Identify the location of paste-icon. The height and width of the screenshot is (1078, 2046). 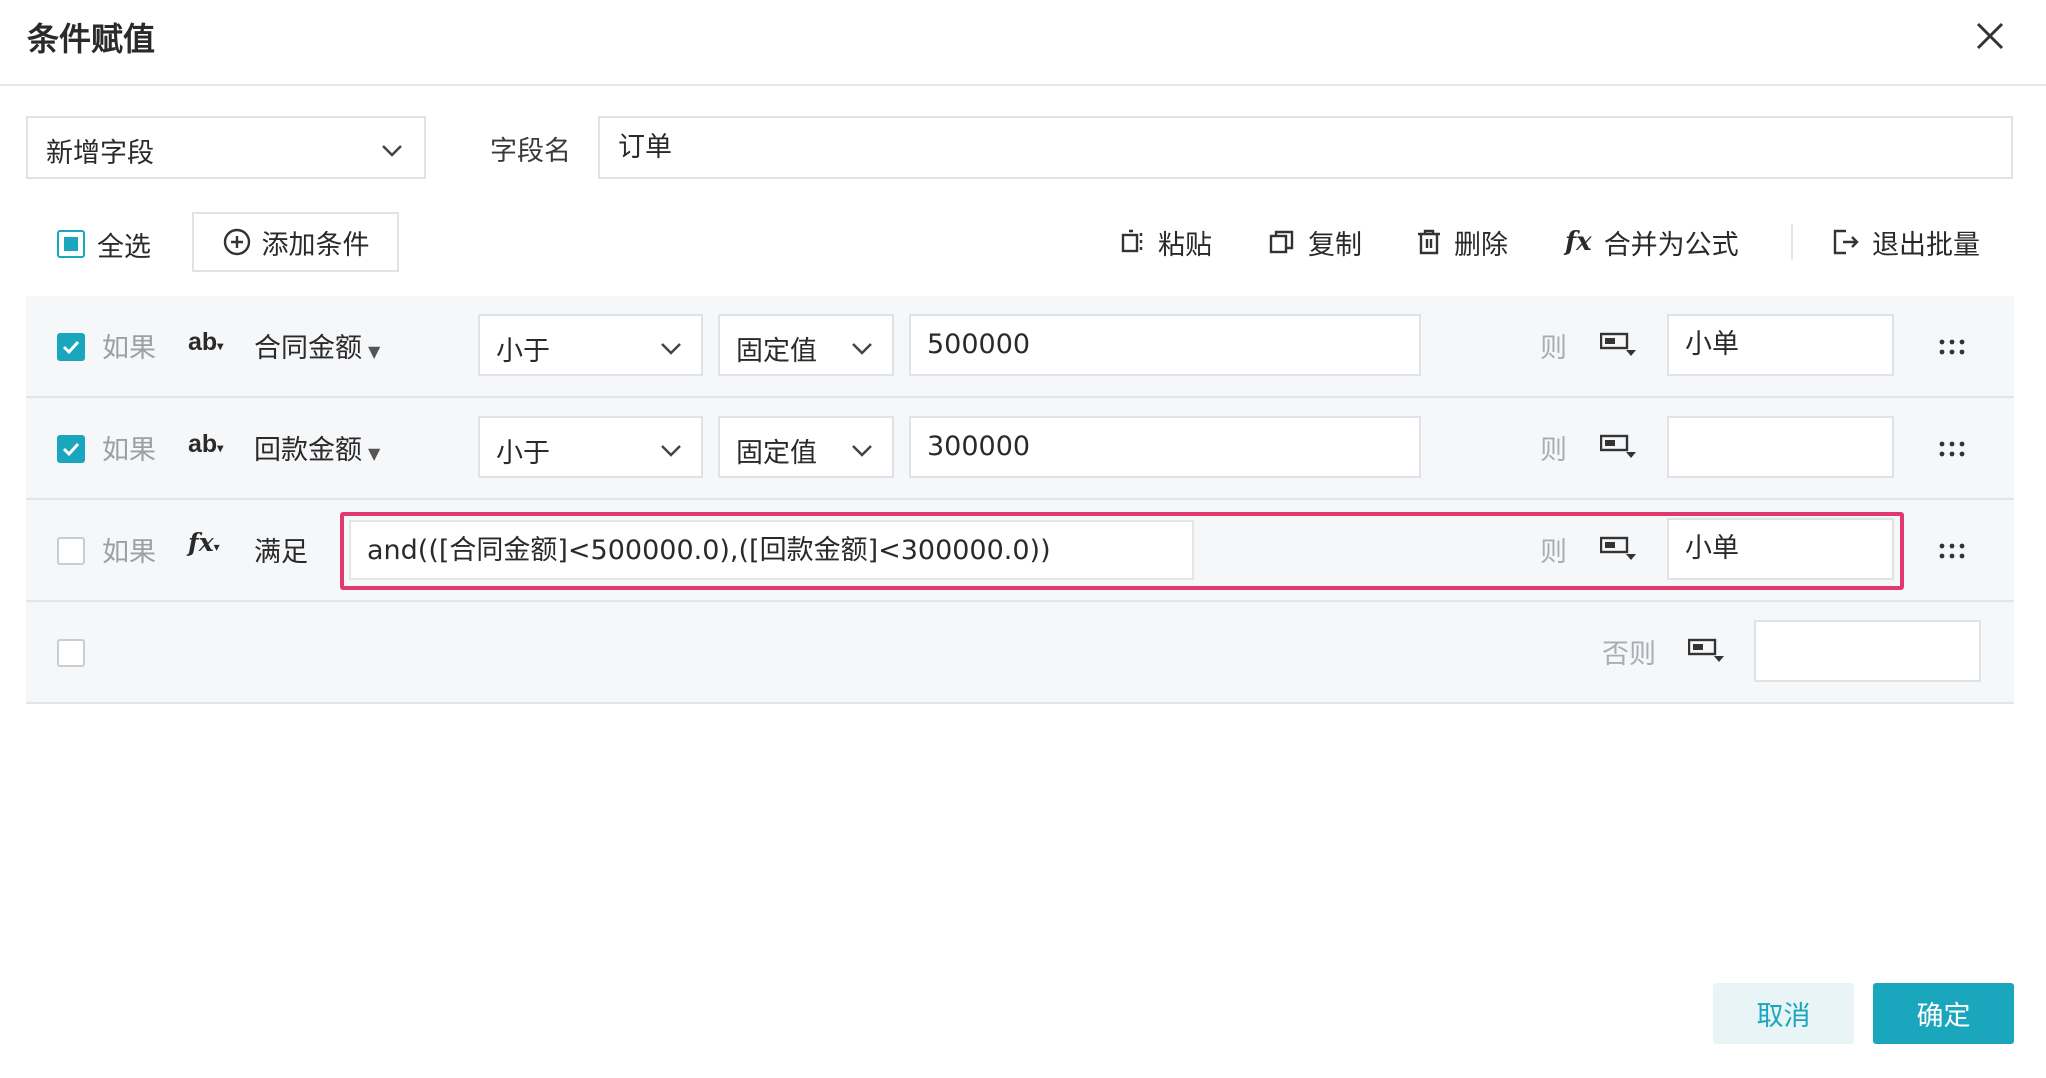
(1132, 241).